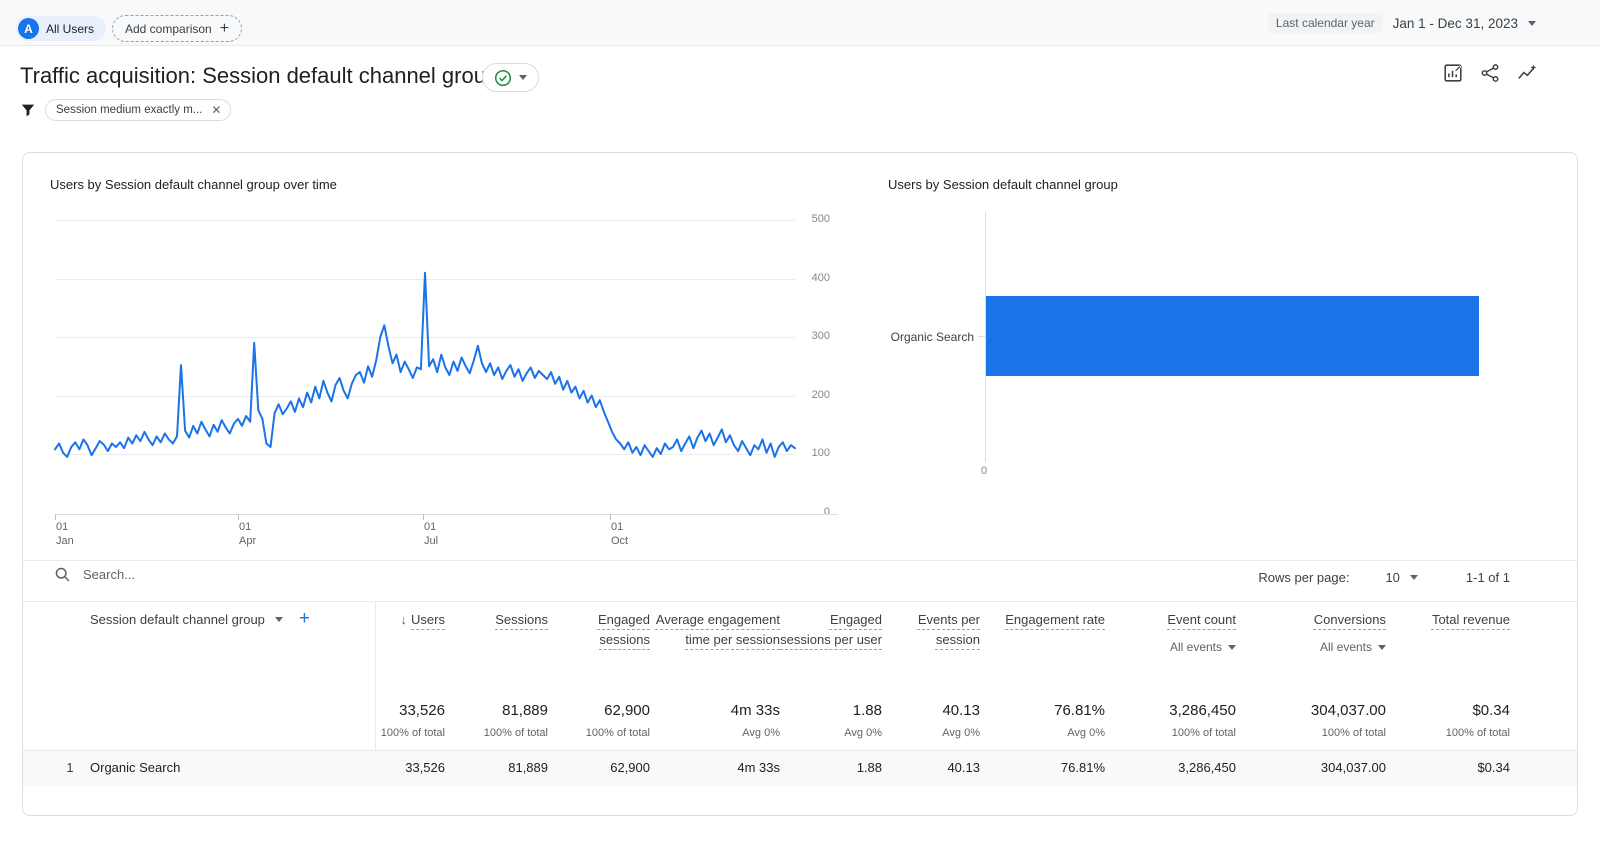 This screenshot has height=844, width=1600. I want to click on row-metric-value: 1.88, so click(869, 767).